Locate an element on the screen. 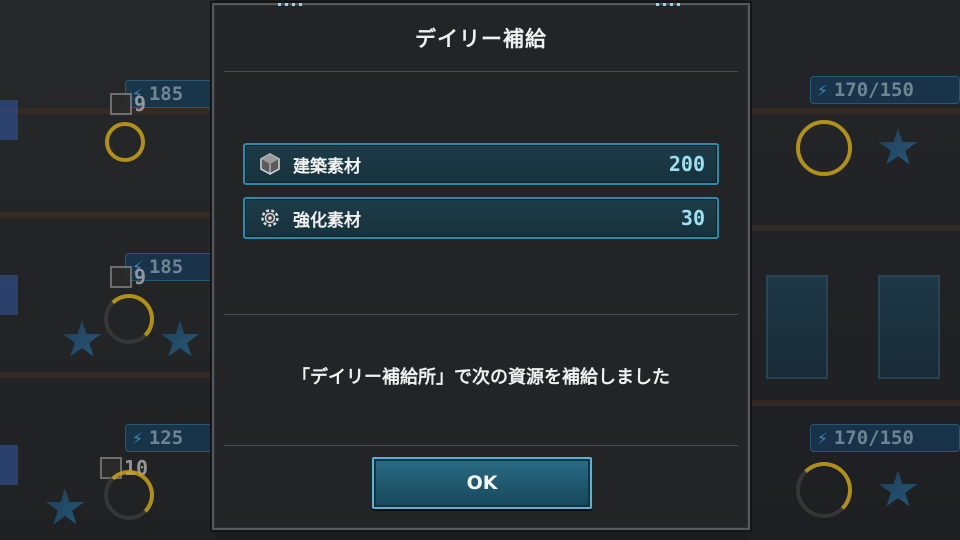 Image resolution: width=960 pixels, height=540 pixels. resource-value: 30 is located at coordinates (692, 218).